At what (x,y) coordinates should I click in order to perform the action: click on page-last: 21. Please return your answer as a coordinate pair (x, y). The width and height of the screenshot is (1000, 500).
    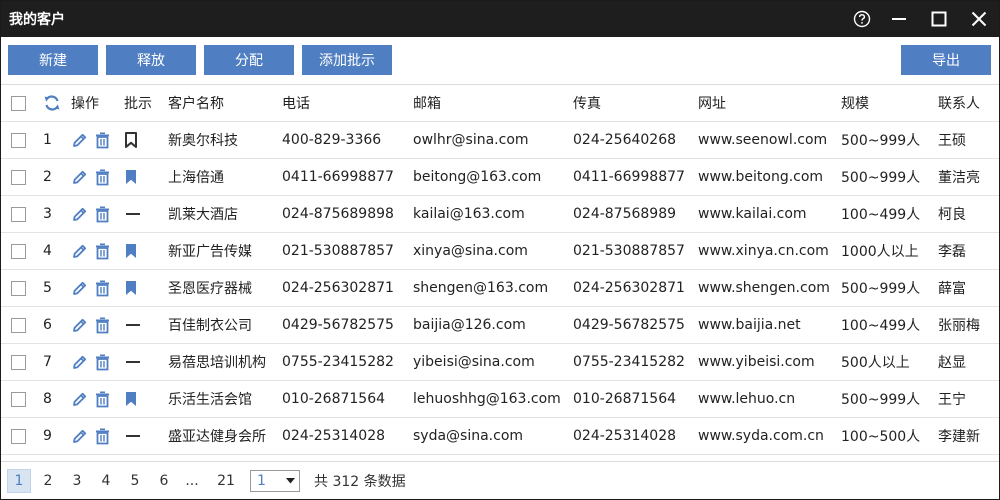
    Looking at the image, I should click on (226, 481).